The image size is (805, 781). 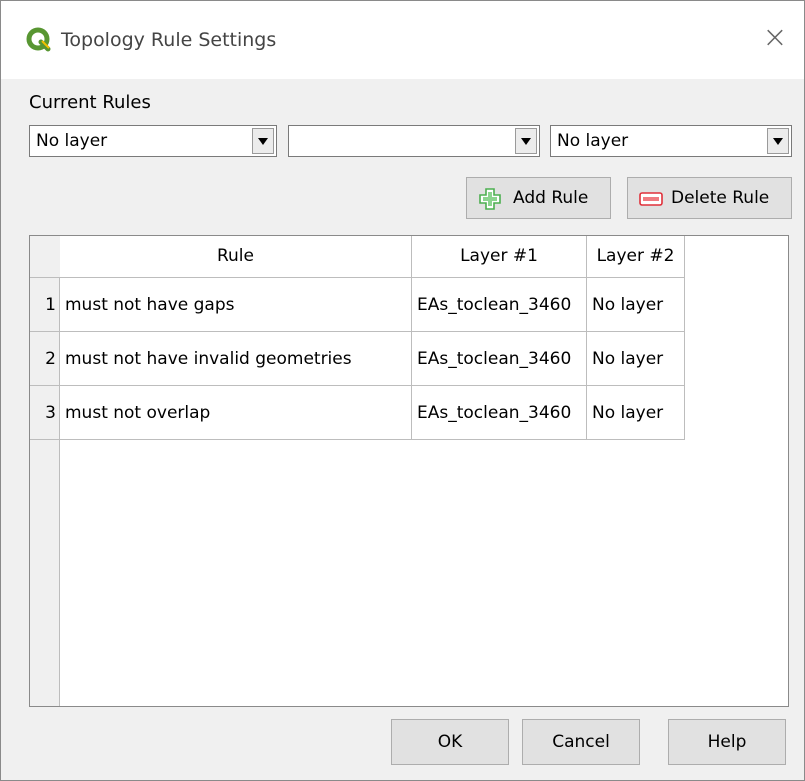 I want to click on window-title: Topology Rule Settings, so click(x=169, y=40).